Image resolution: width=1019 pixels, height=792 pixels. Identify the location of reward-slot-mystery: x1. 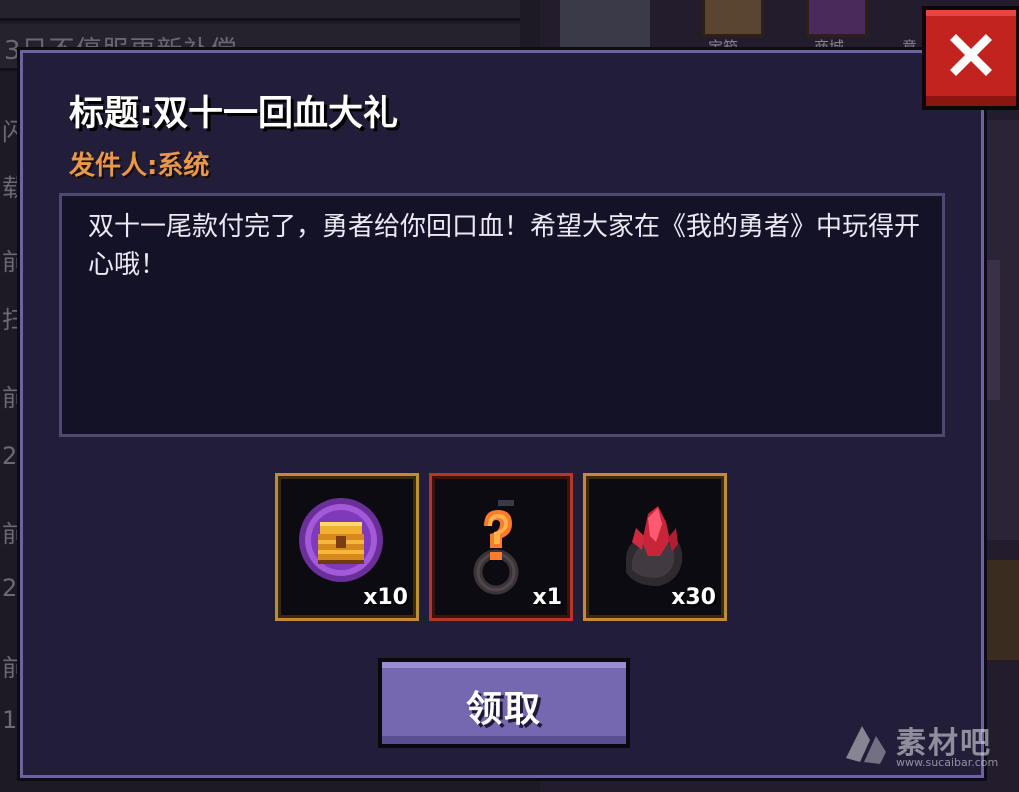
(501, 547).